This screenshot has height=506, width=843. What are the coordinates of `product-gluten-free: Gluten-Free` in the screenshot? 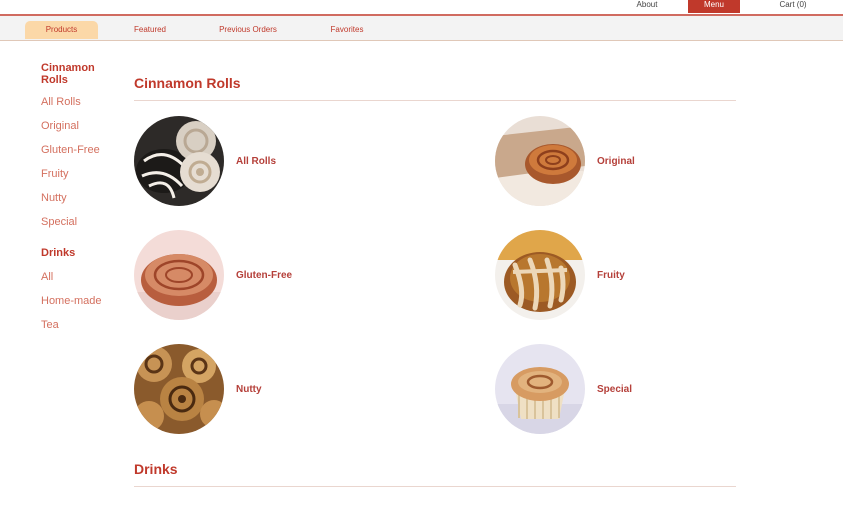 It's located at (213, 275).